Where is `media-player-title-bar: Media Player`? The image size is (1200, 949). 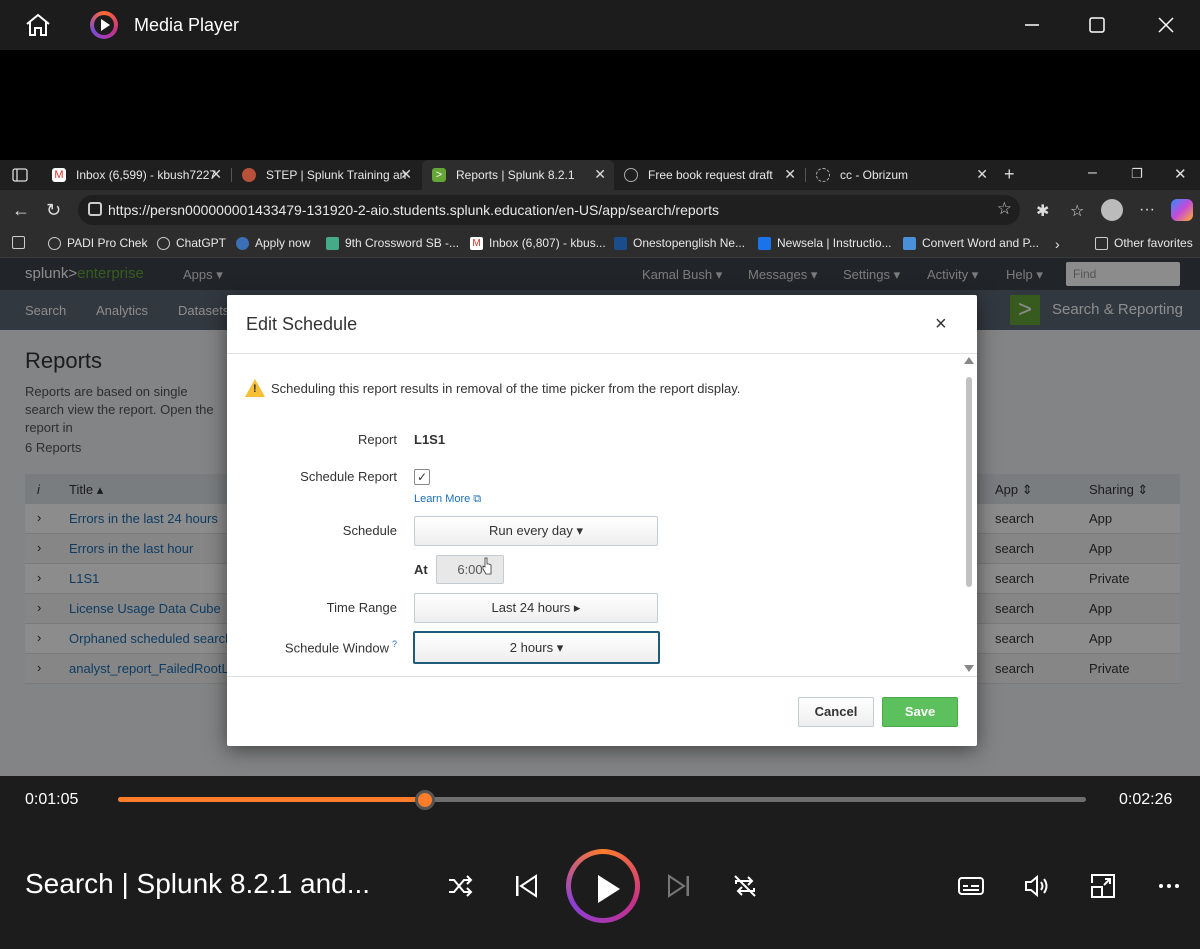 media-player-title-bar: Media Player is located at coordinates (600, 25).